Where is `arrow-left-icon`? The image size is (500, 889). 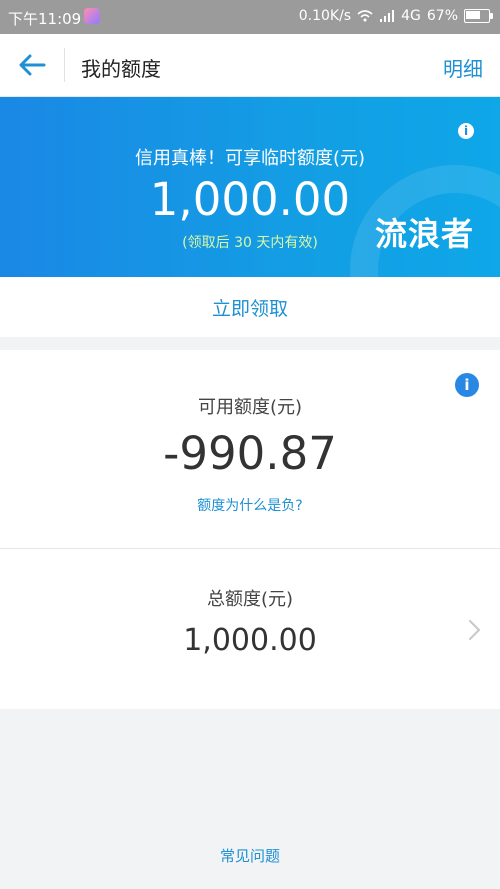
arrow-left-icon is located at coordinates (32, 65).